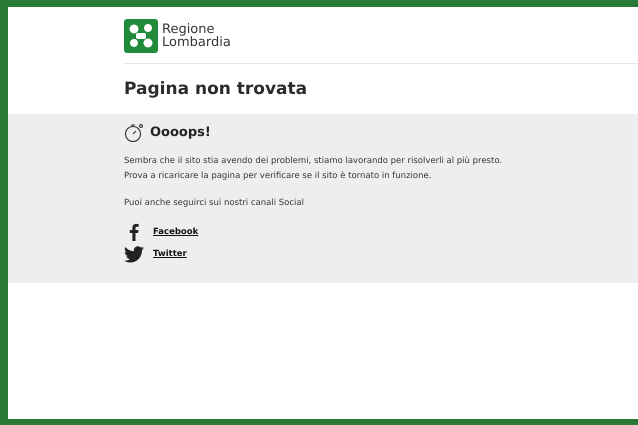  Describe the element at coordinates (314, 169) in the screenshot. I see `notice-paragraph: Sembra che il sito stia avendo dei problemi, stiamo lavorando per risolverli al più presto. Prova a ricaricare la pagina per verificare se il sito è tornato in funzione.` at that location.